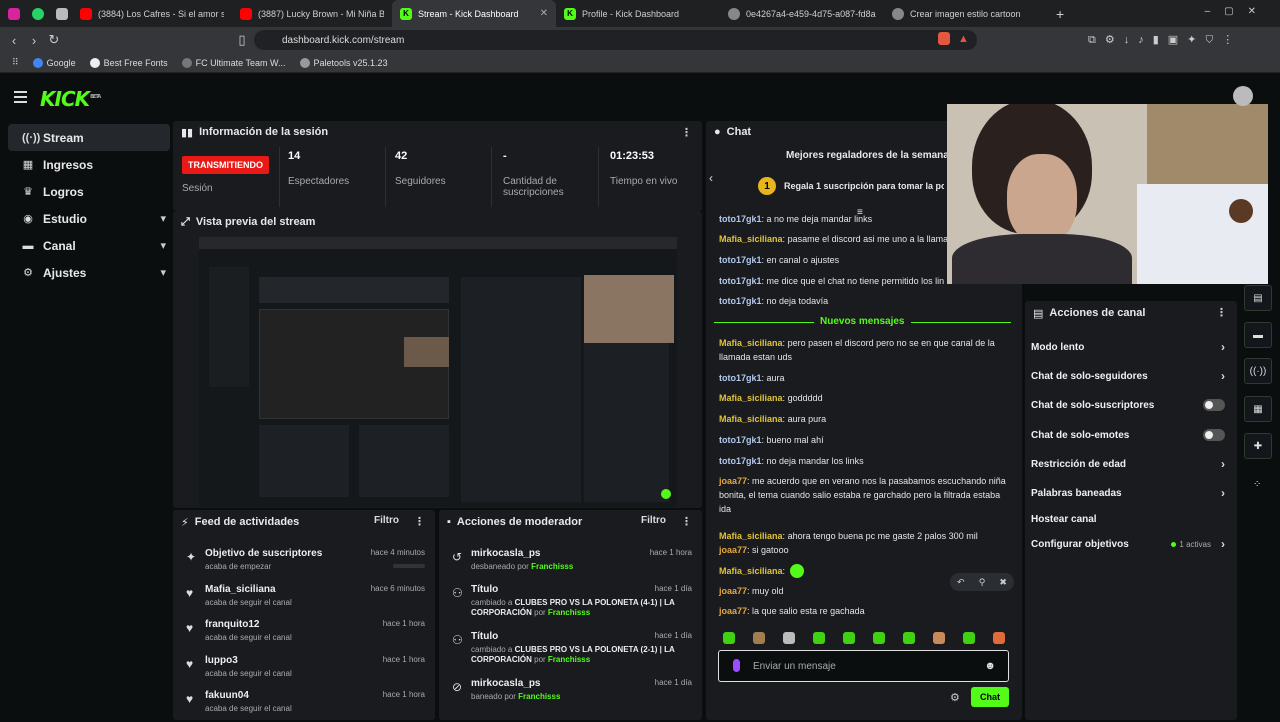 The height and width of the screenshot is (722, 1280). I want to click on instagram-pinned-tab, so click(12, 13).